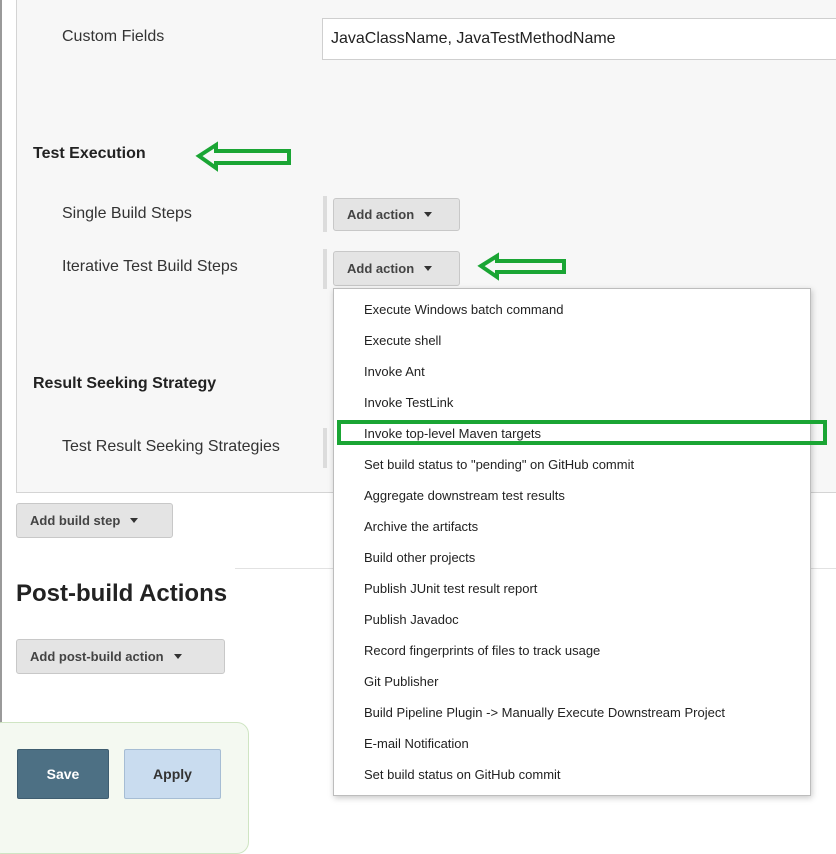 The height and width of the screenshot is (854, 836). I want to click on single-build-steps-label: Single Build Steps, so click(127, 213).